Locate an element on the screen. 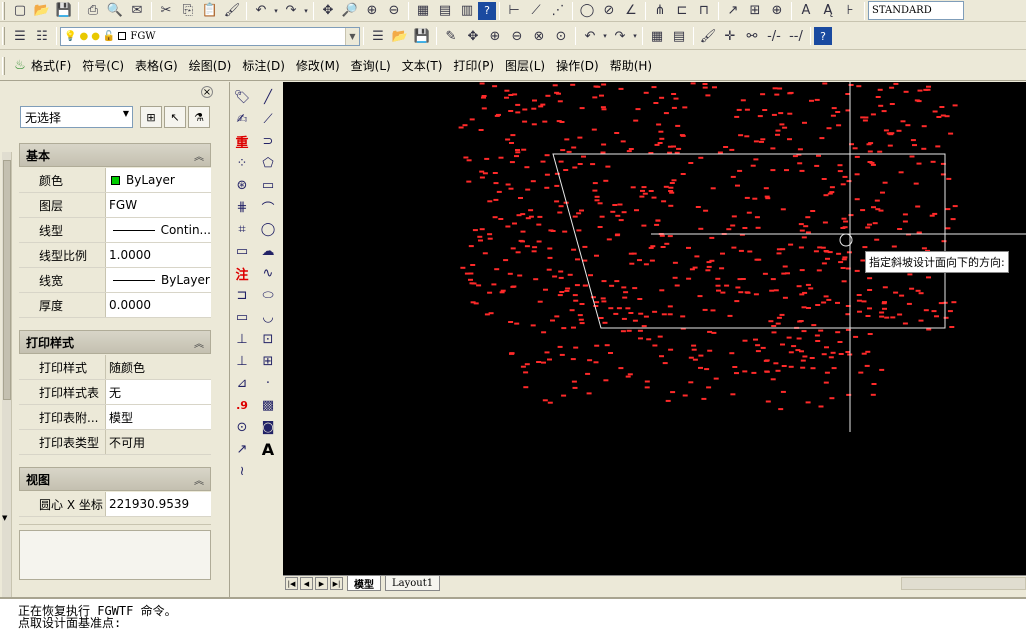 Image resolution: width=1026 pixels, height=641 pixels. menu-layer: 图层(L) is located at coordinates (525, 65).